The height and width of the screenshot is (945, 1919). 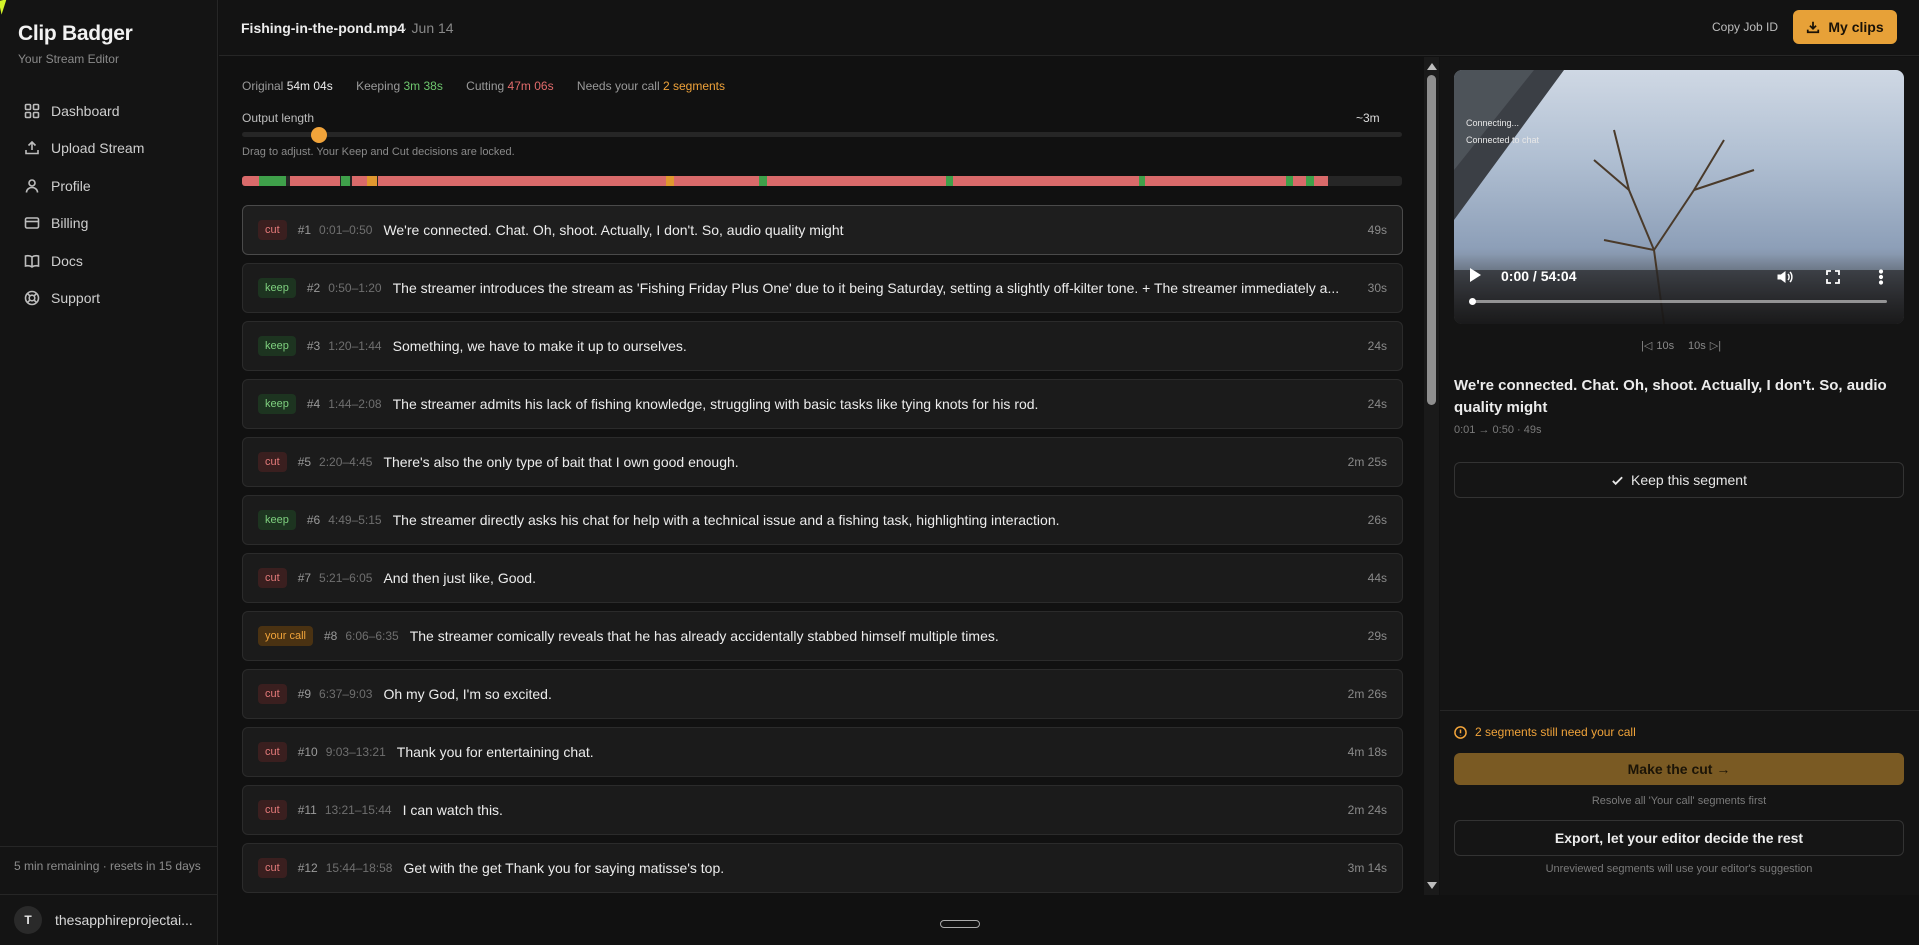 What do you see at coordinates (75, 33) in the screenshot?
I see `brand-title: Clip Badger` at bounding box center [75, 33].